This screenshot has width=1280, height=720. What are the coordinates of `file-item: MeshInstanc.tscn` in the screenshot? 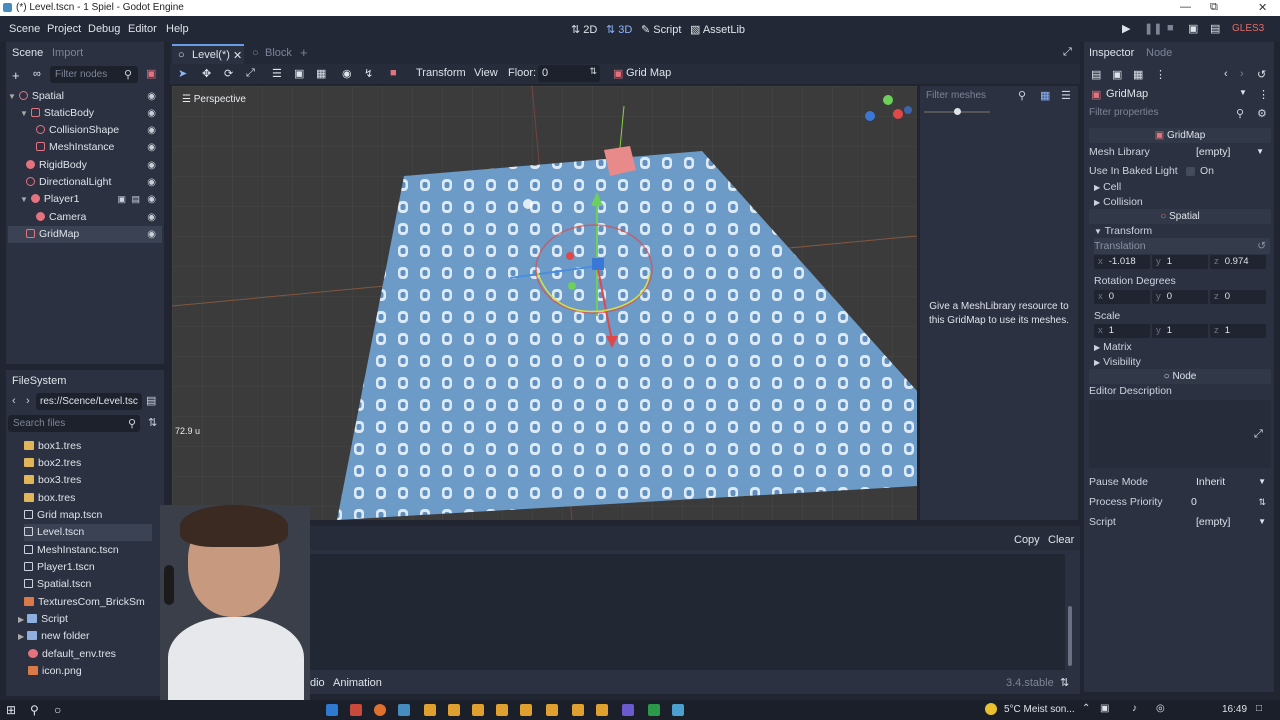 It's located at (88, 550).